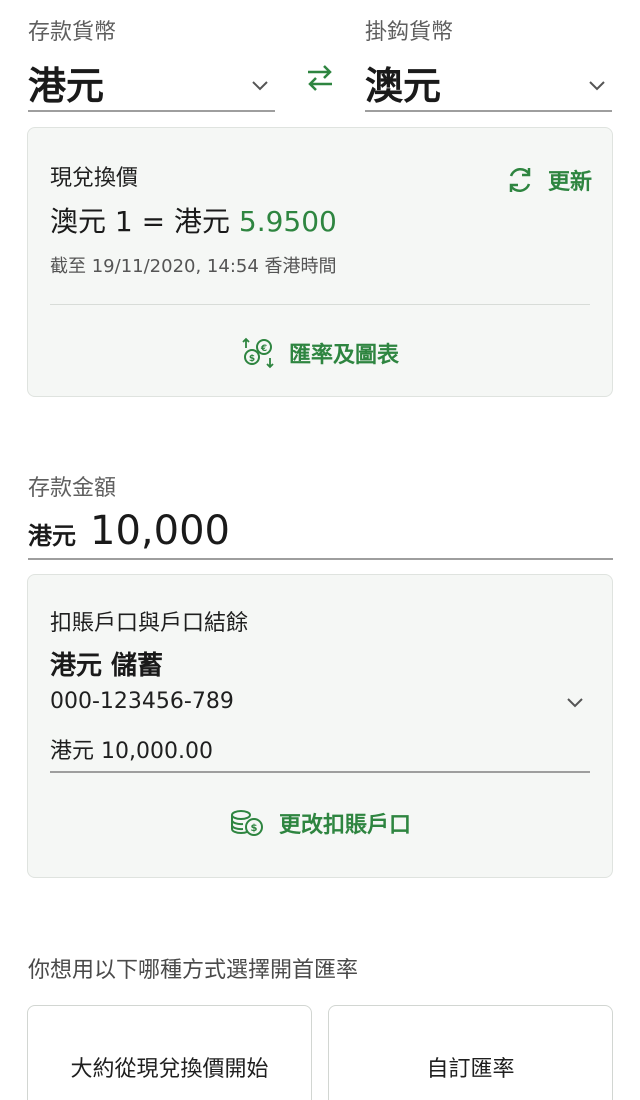 The height and width of the screenshot is (1100, 640). I want to click on amount-currency: 港元, so click(52, 536).